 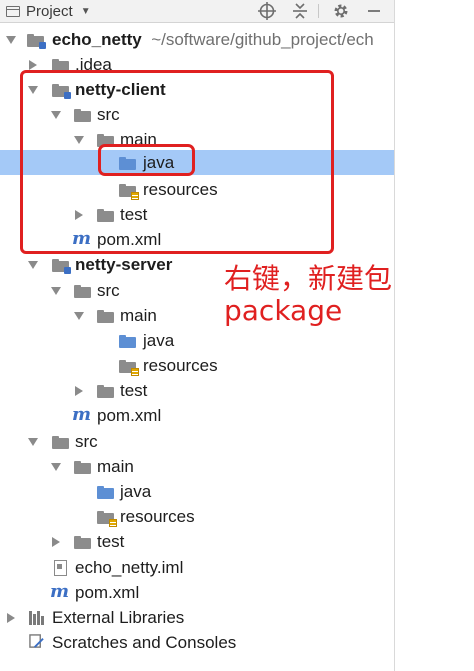 I want to click on tree-node-root-pom: m pom.xml, so click(x=197, y=592).